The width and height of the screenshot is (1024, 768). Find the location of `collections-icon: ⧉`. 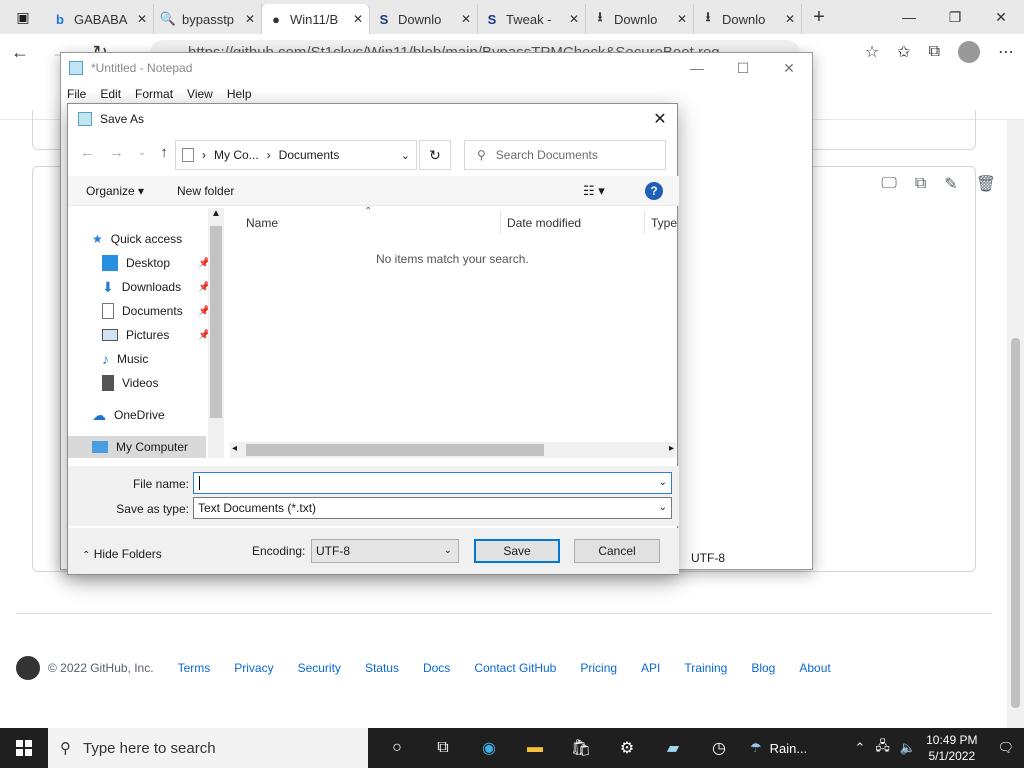

collections-icon: ⧉ is located at coordinates (934, 52).